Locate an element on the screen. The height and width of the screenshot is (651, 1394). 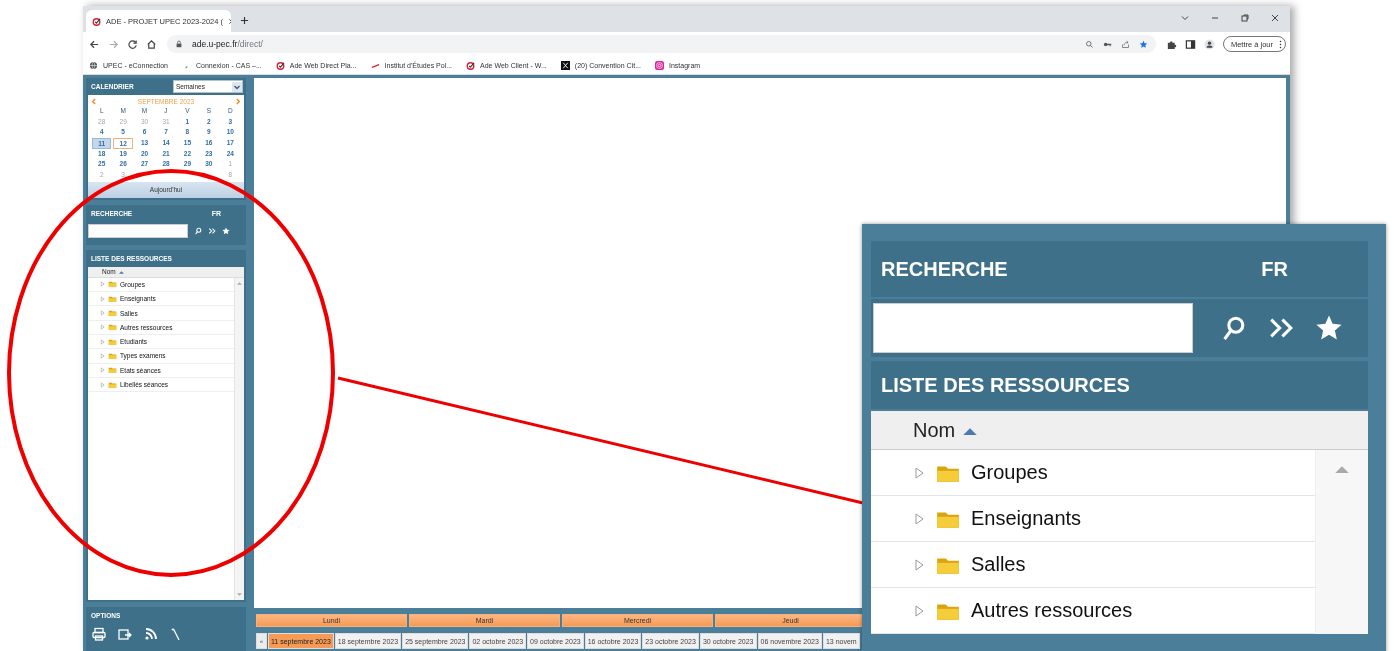
panel-title: LISTE DES RESSOURCES is located at coordinates (1005, 385).